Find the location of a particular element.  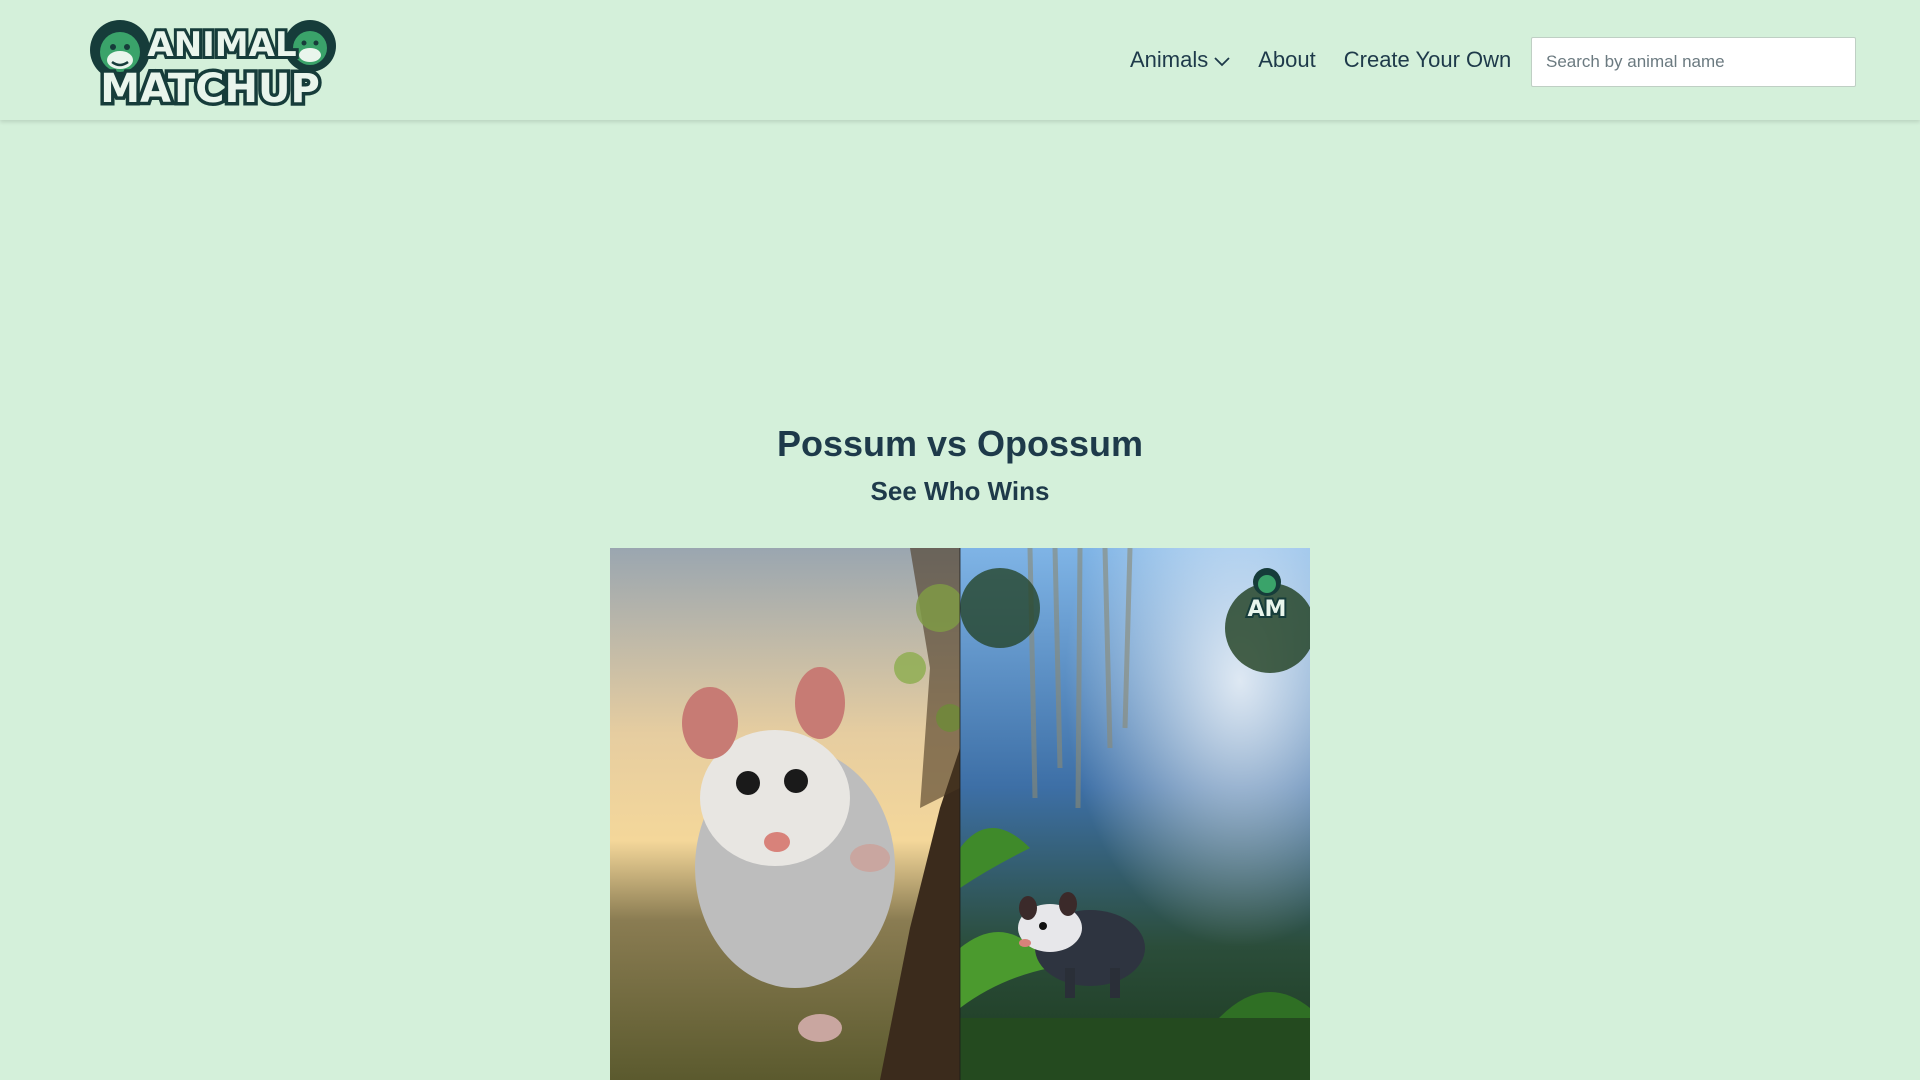

main-nav: Animals About Create Your Own is located at coordinates (1334, 60).